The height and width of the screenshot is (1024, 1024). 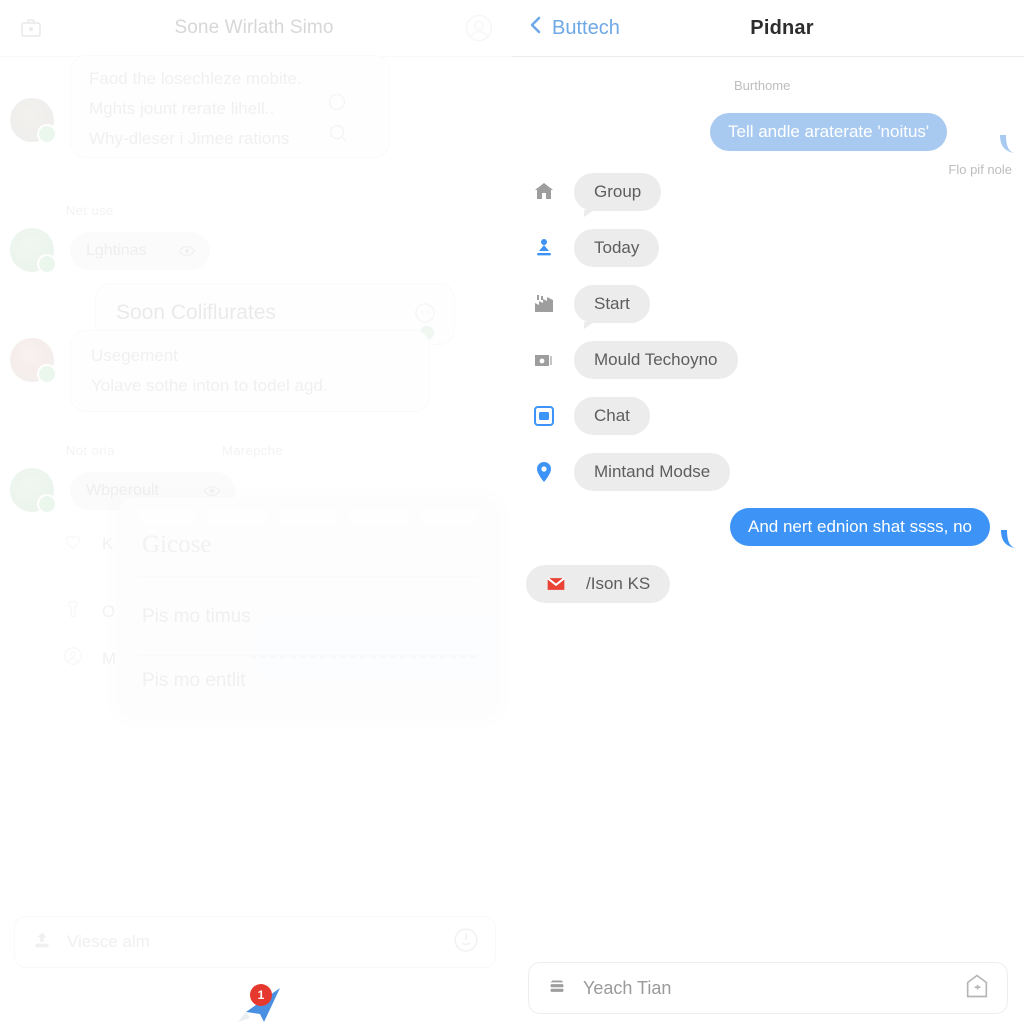 What do you see at coordinates (88, 611) in the screenshot?
I see `list-item: O` at bounding box center [88, 611].